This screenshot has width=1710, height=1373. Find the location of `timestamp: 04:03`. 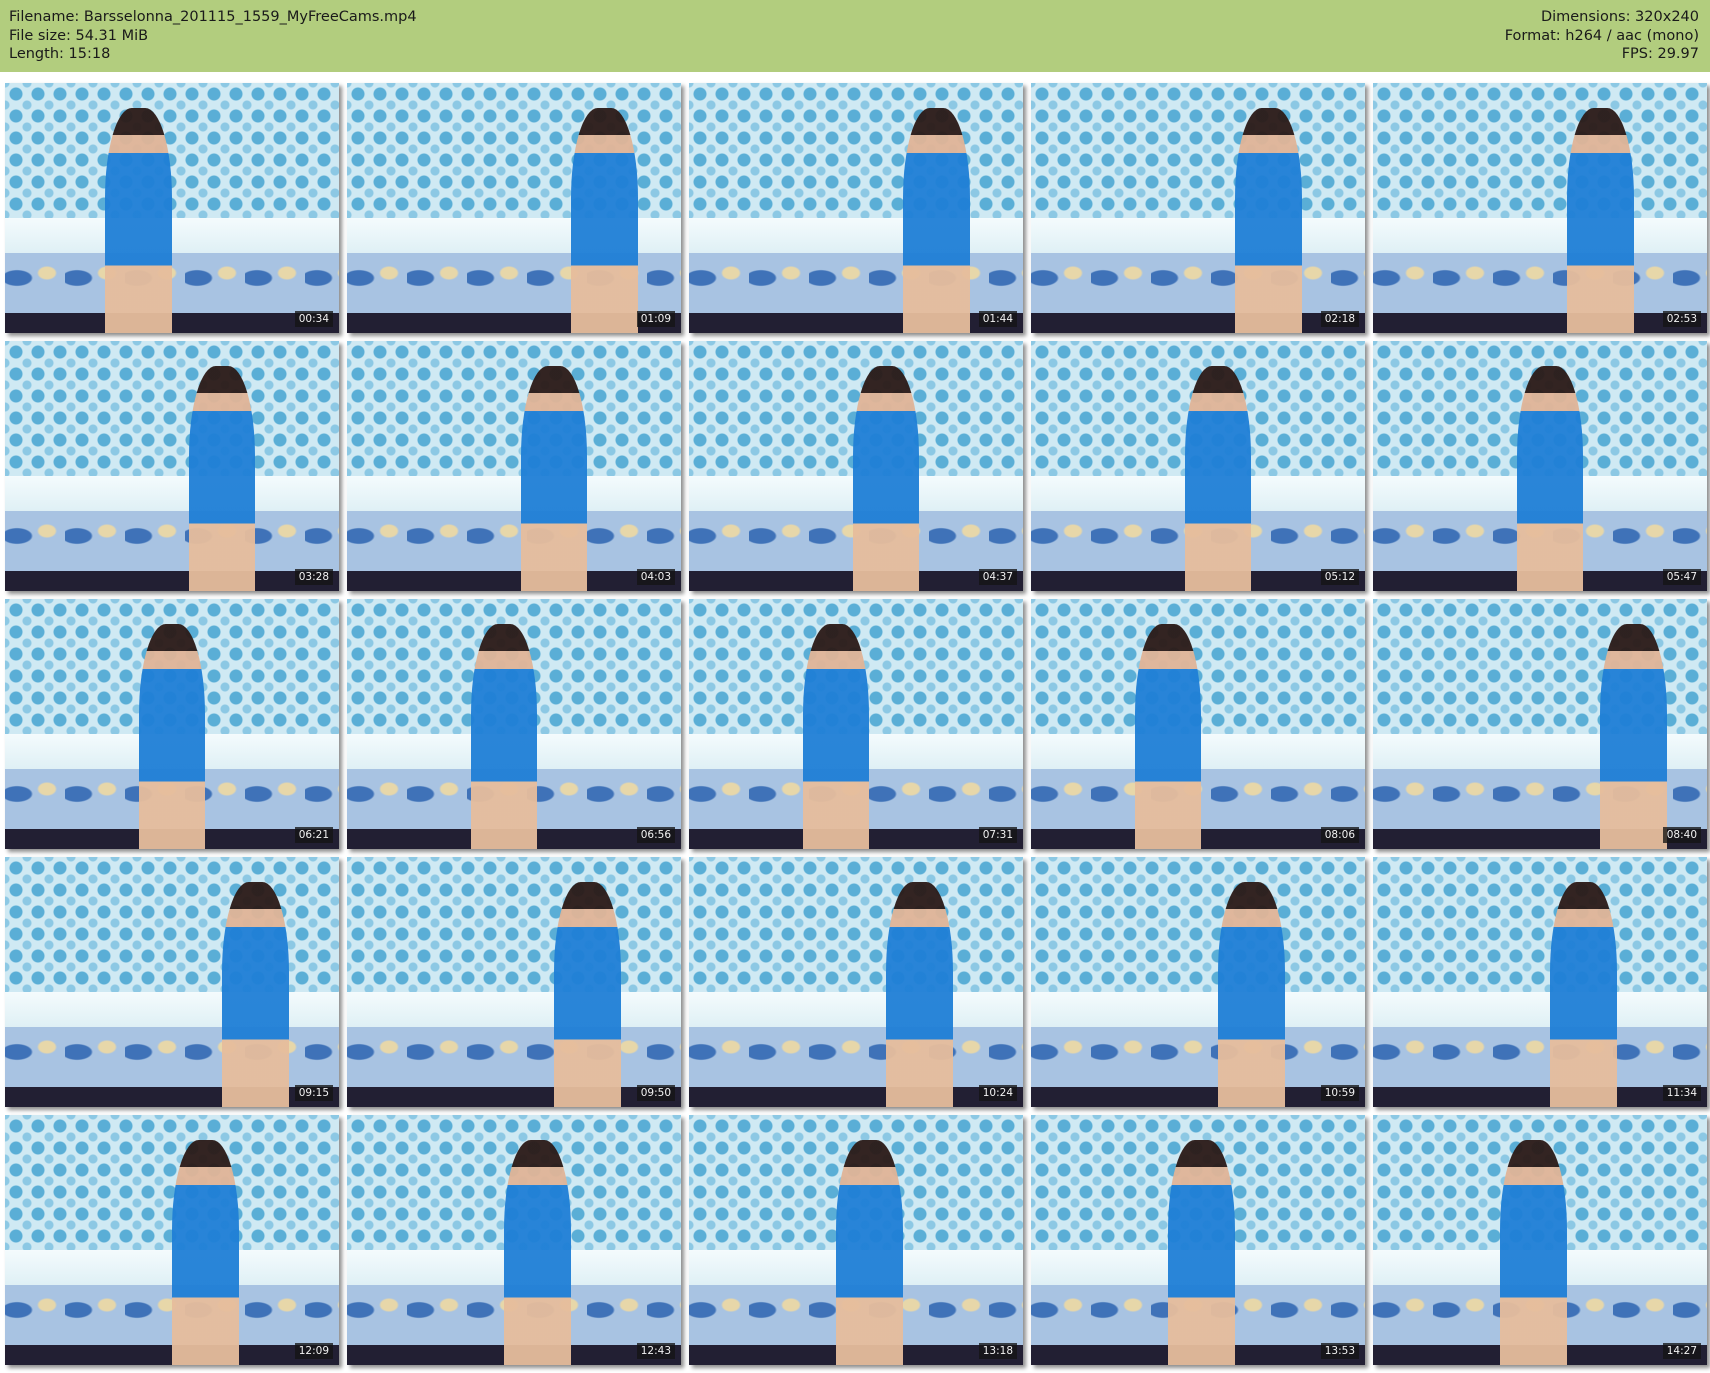

timestamp: 04:03 is located at coordinates (655, 577).